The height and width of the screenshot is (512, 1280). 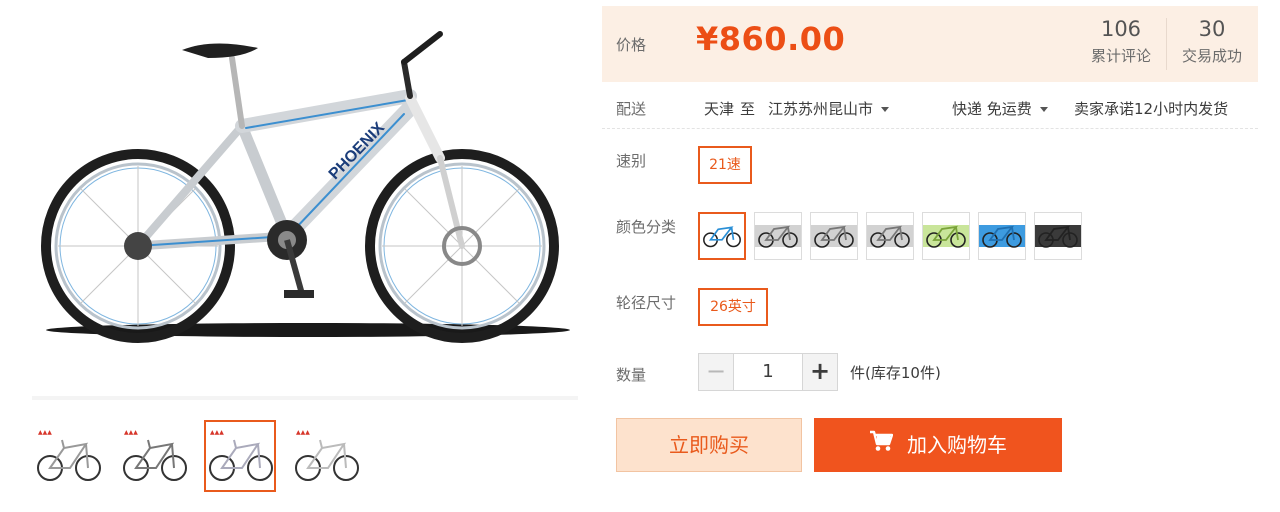 I want to click on bike-green-icon, so click(x=946, y=236).